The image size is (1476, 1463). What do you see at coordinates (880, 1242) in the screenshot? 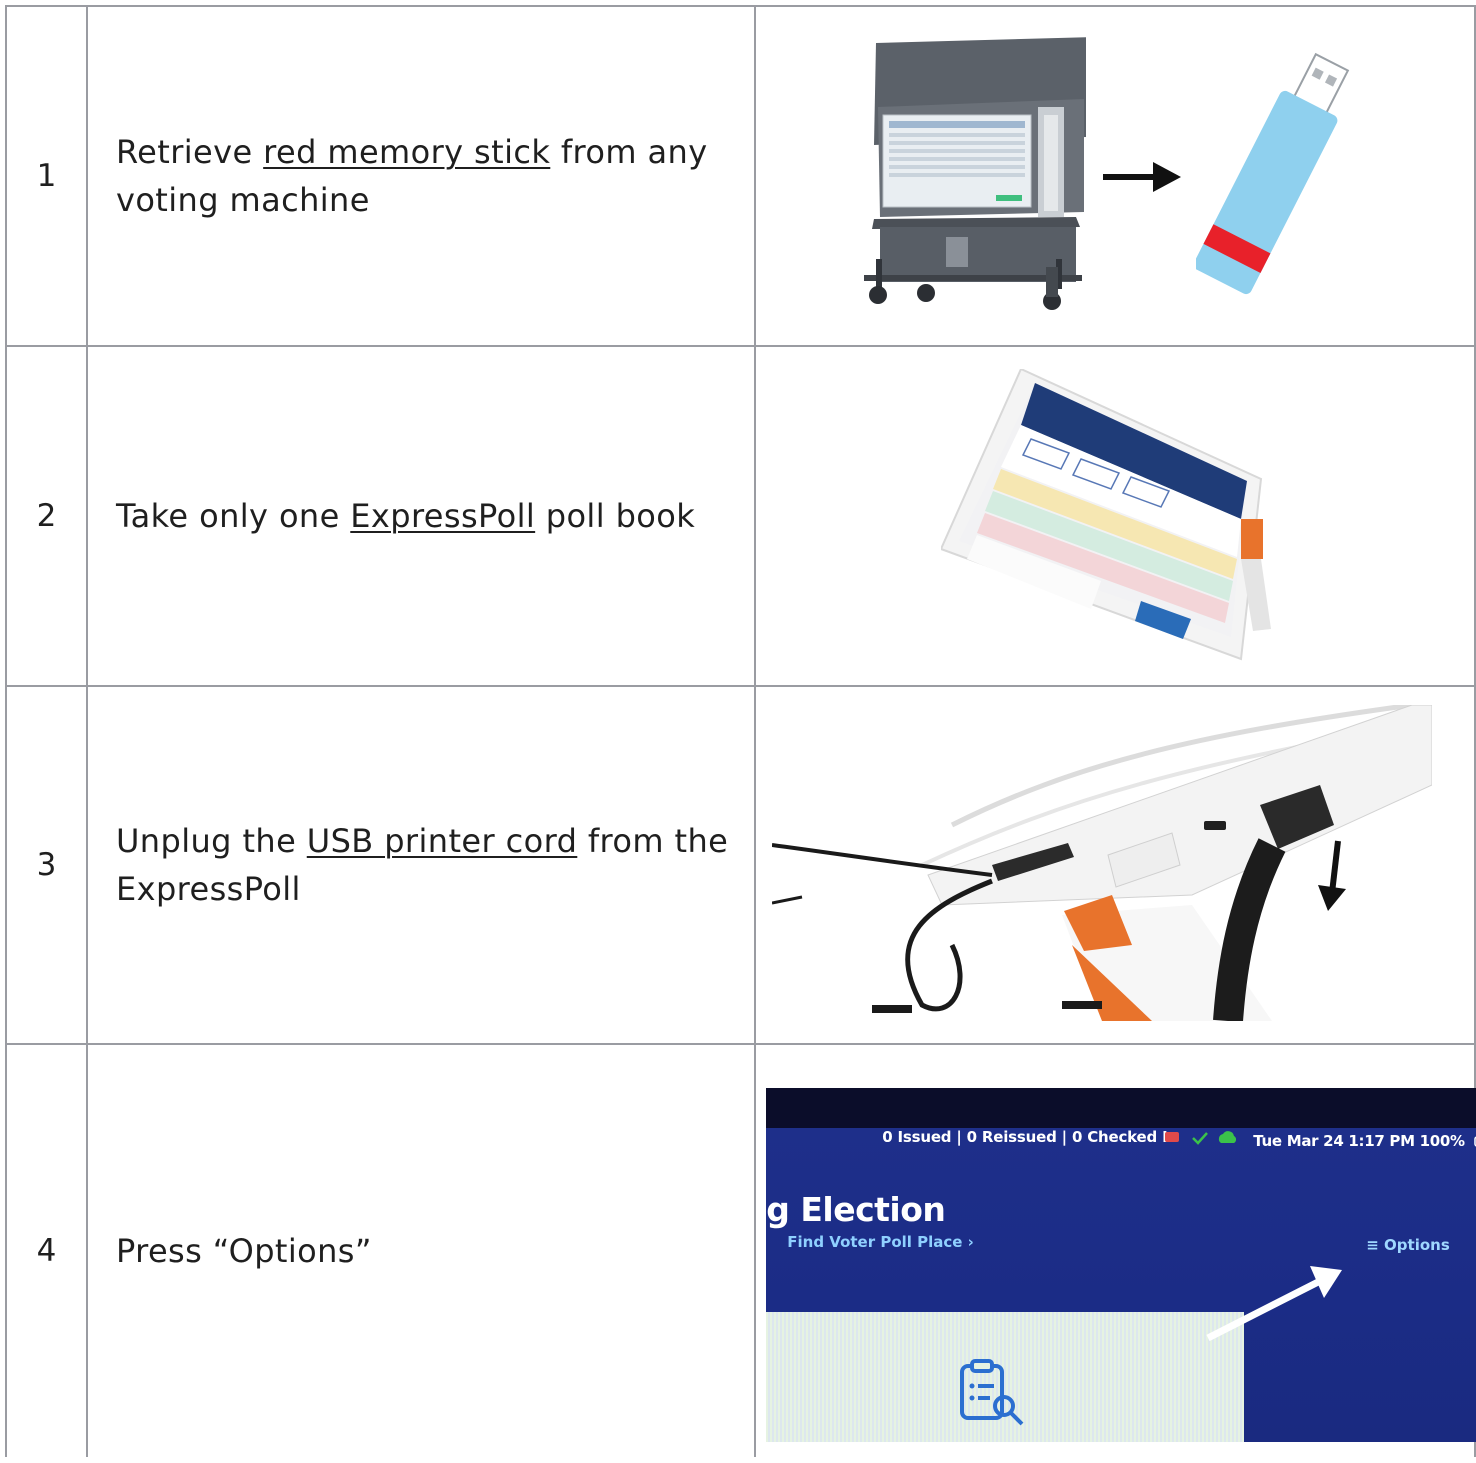
I see `find-voter-poll-place-link: Find Voter Poll Place ›` at bounding box center [880, 1242].